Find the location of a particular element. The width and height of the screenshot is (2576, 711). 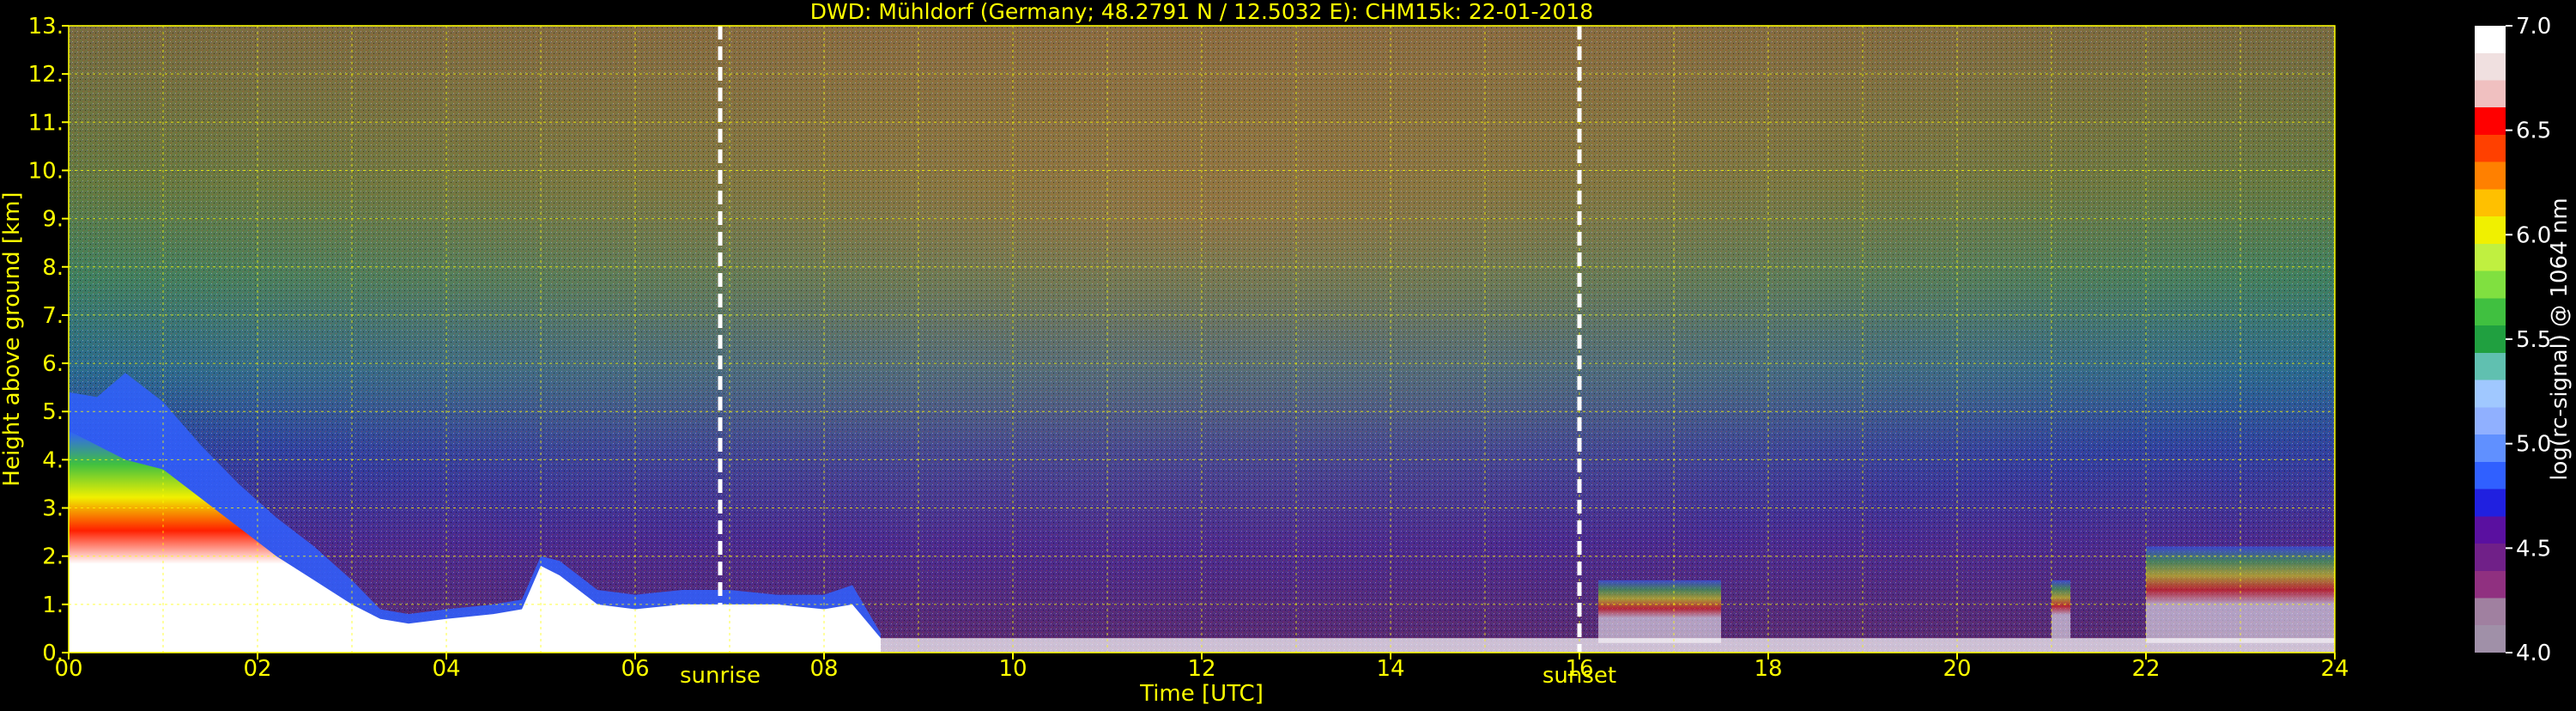

x-tick-label: 02 is located at coordinates (257, 669).